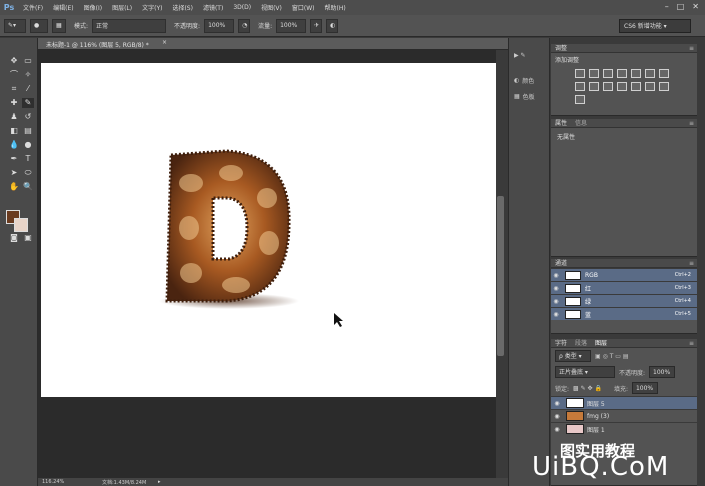  Describe the element at coordinates (581, 123) in the screenshot. I see `tab-info: 信息` at that location.